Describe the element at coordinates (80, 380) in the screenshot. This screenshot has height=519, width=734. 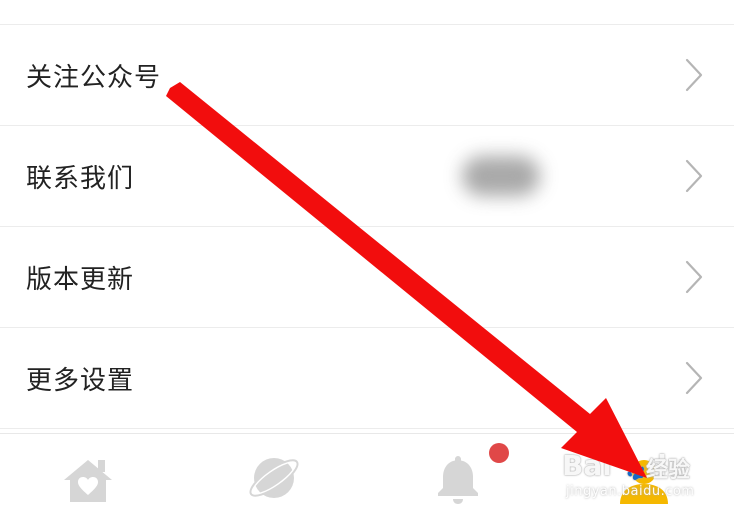
I see `menu-item-label: 更多设置` at that location.